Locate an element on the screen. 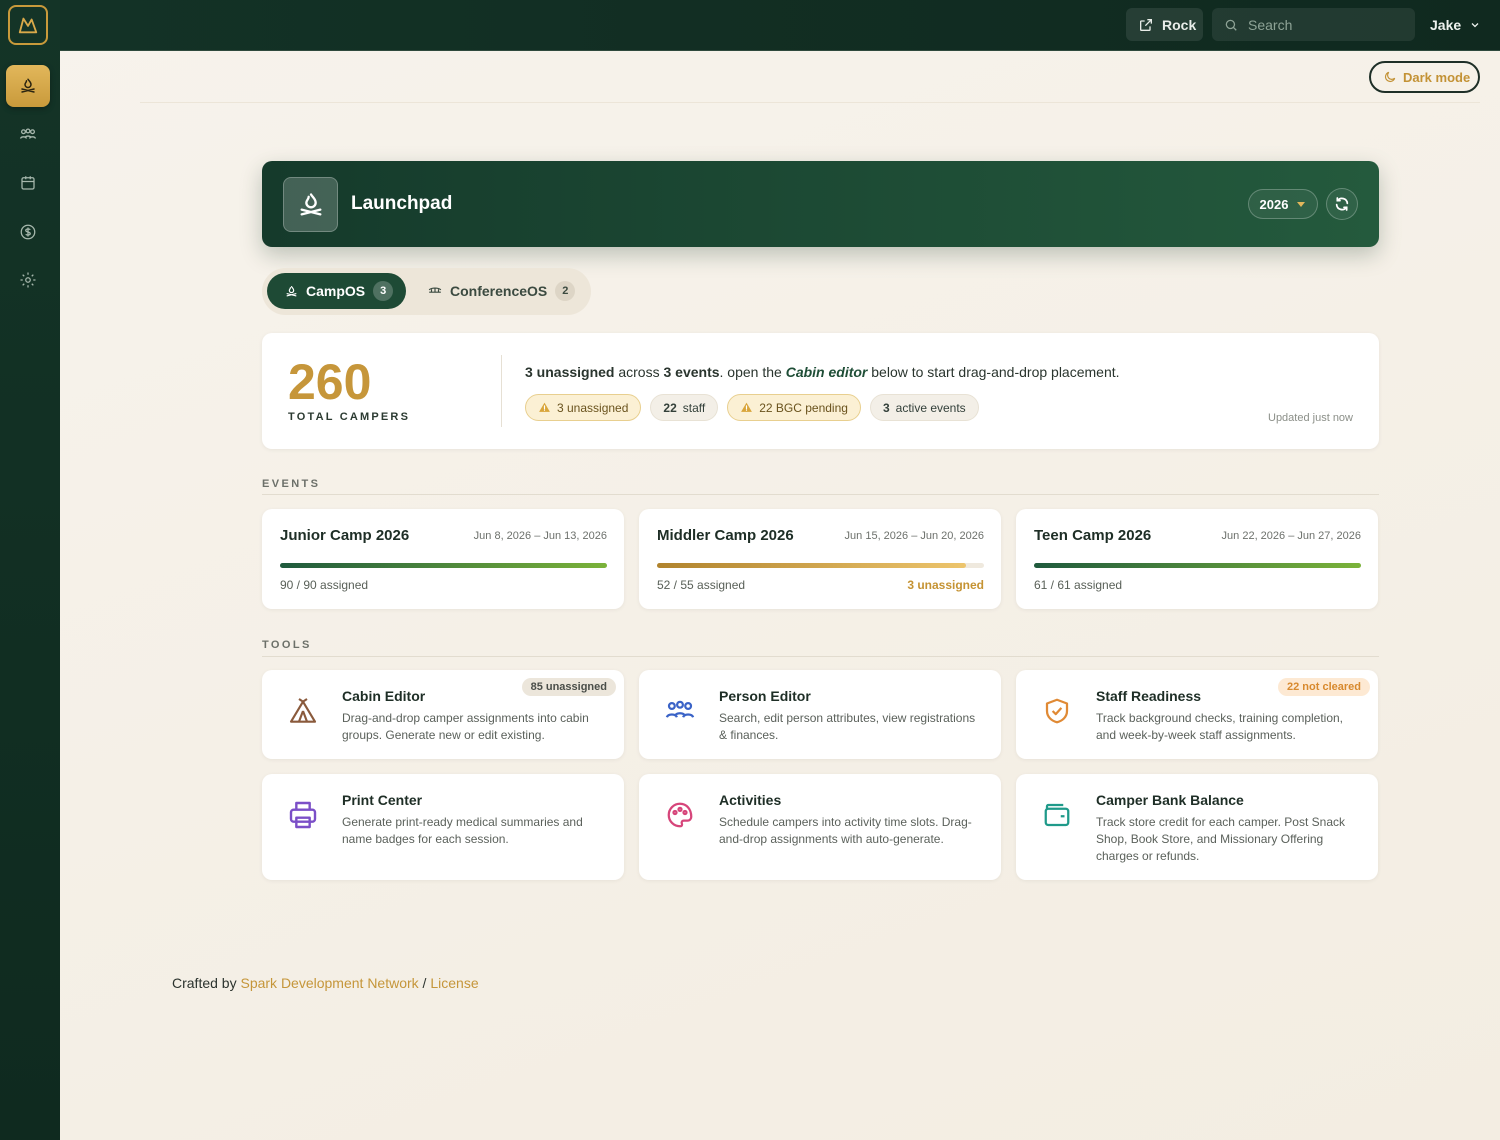  bgc-pending-chip: 22 BGC pending is located at coordinates (794, 407).